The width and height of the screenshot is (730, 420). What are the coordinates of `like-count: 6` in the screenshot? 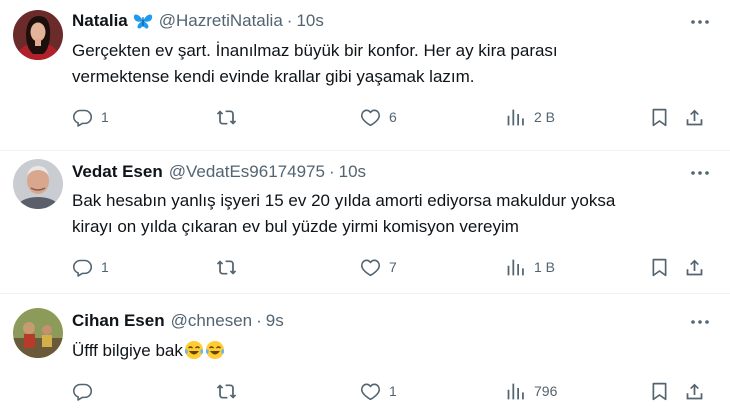 It's located at (393, 117).